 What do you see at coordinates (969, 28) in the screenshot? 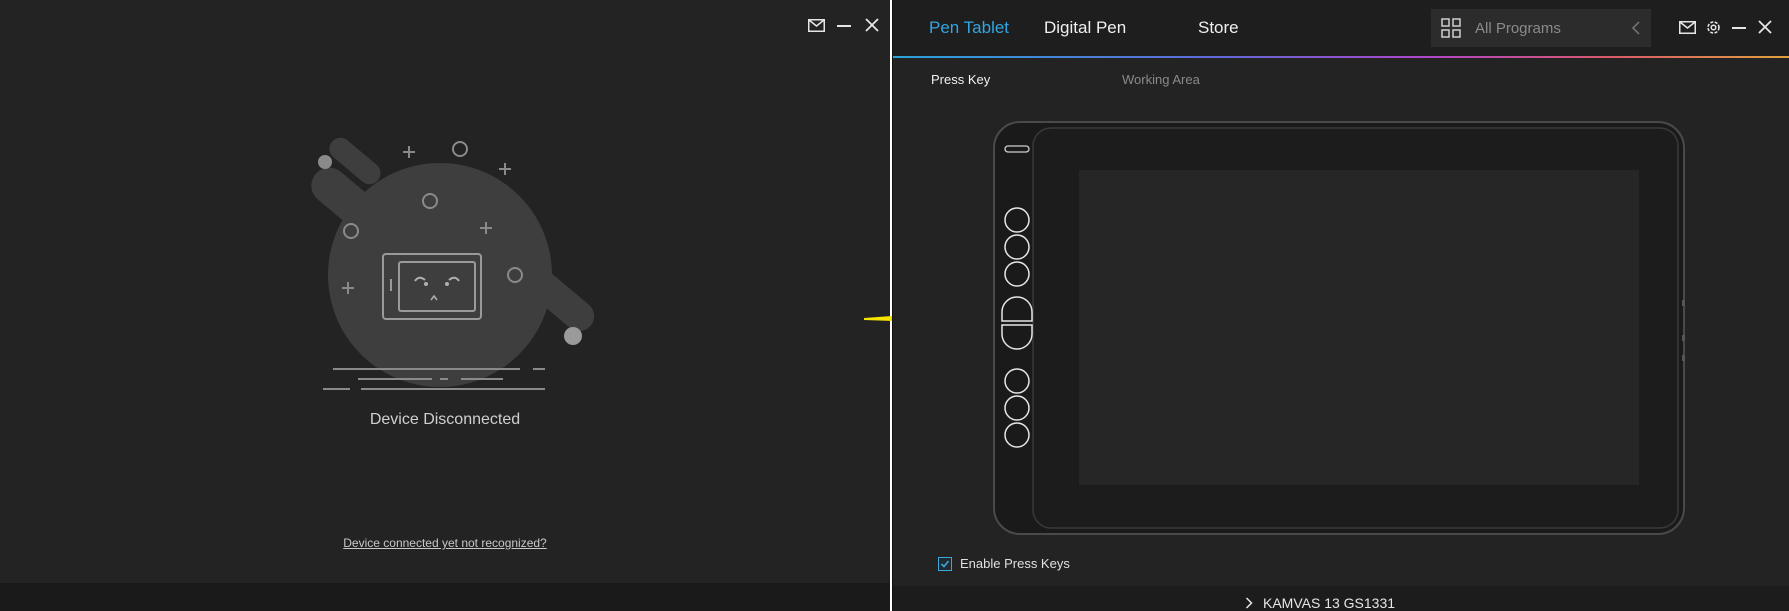
I see `tab-pen-tablet: Pen Tablet` at bounding box center [969, 28].